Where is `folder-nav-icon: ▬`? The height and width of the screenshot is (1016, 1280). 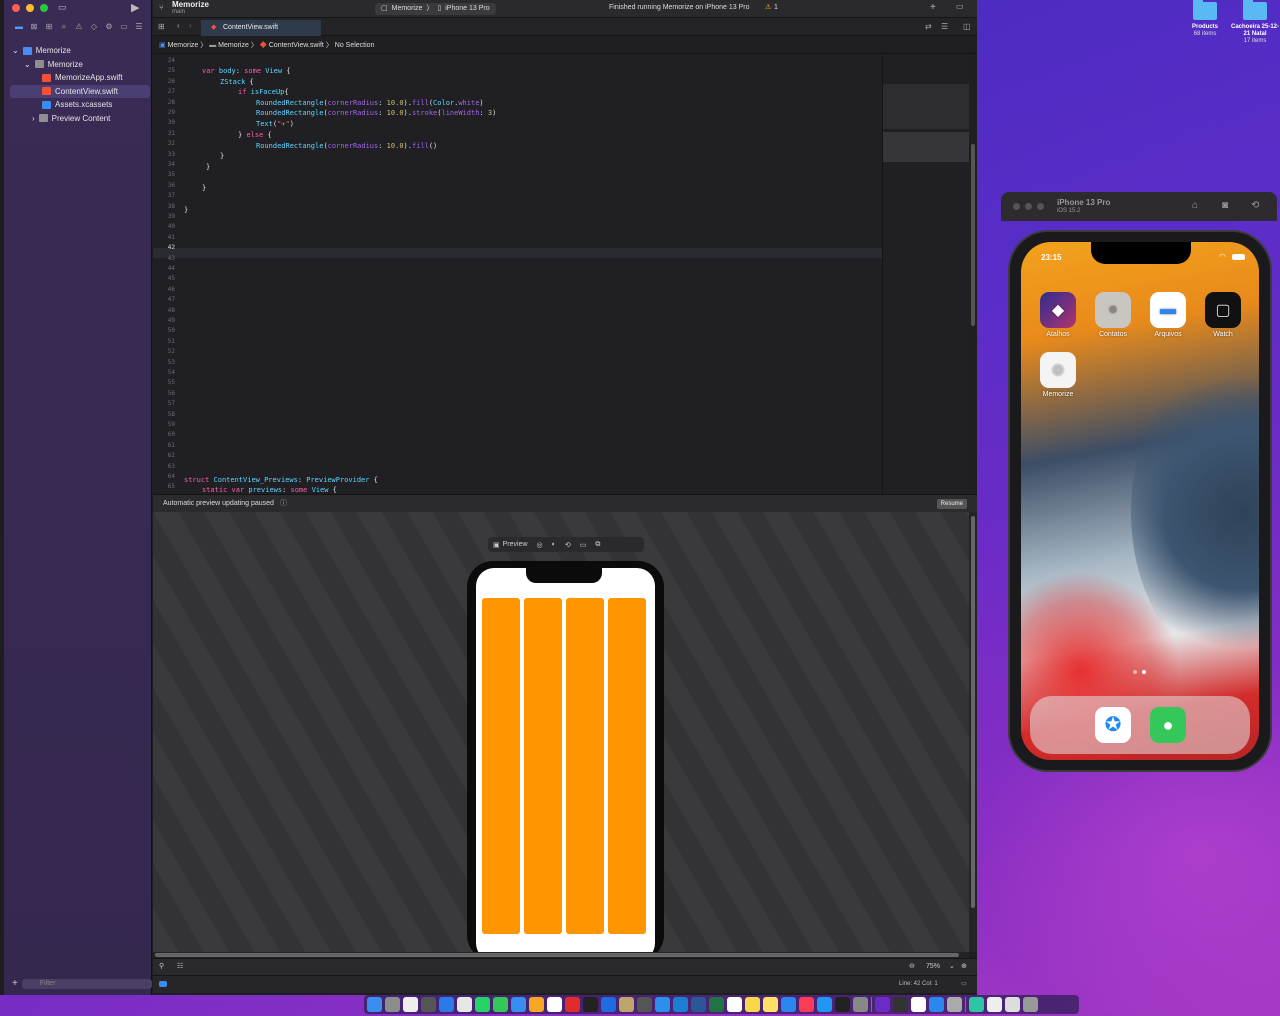 folder-nav-icon: ▬ is located at coordinates (19, 27).